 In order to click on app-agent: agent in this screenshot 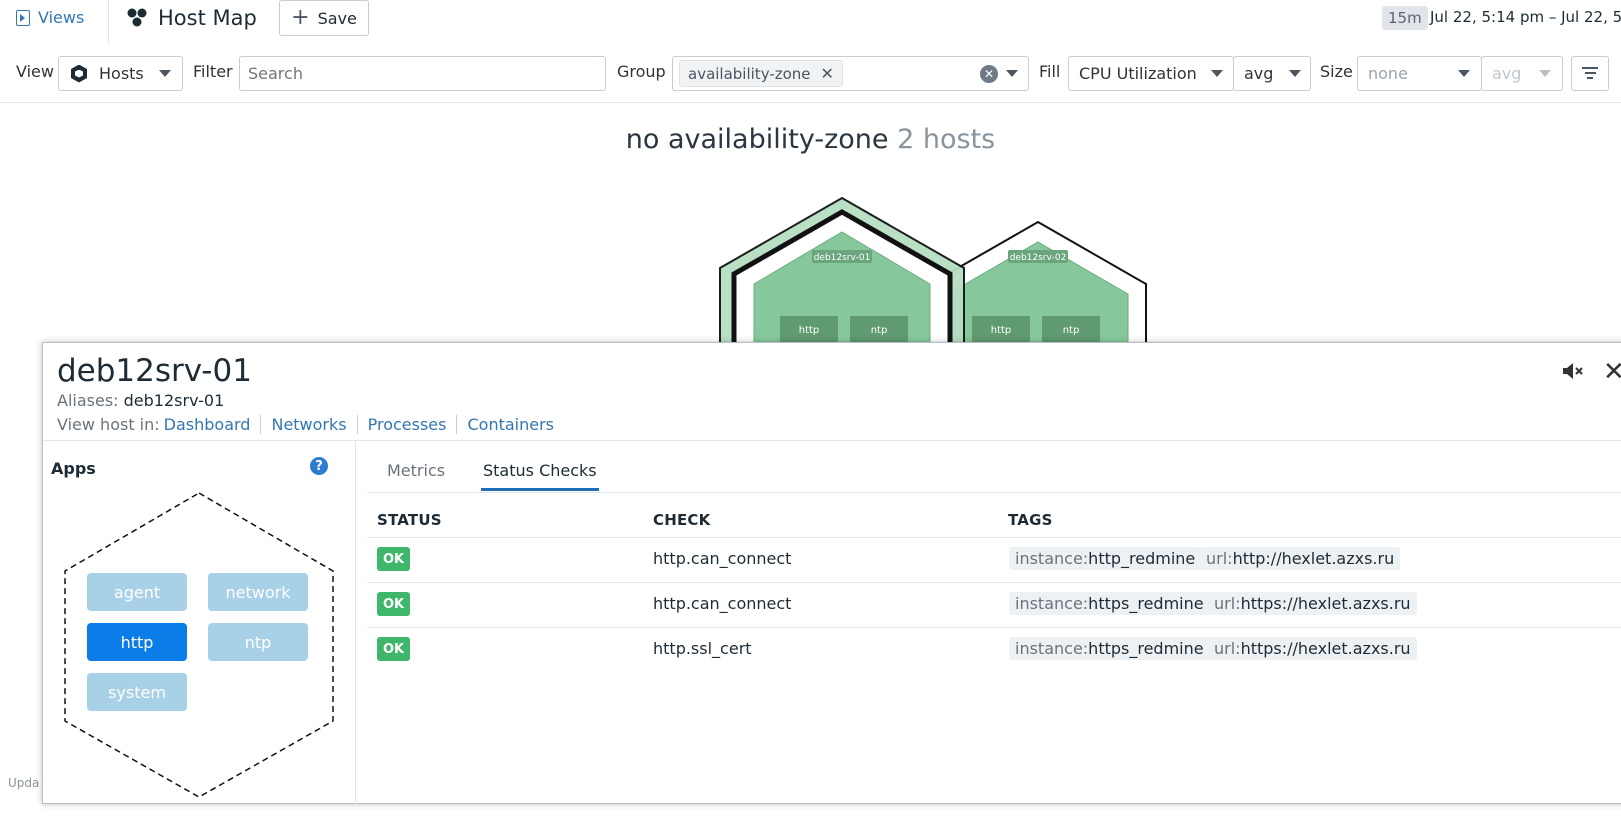, I will do `click(137, 592)`.